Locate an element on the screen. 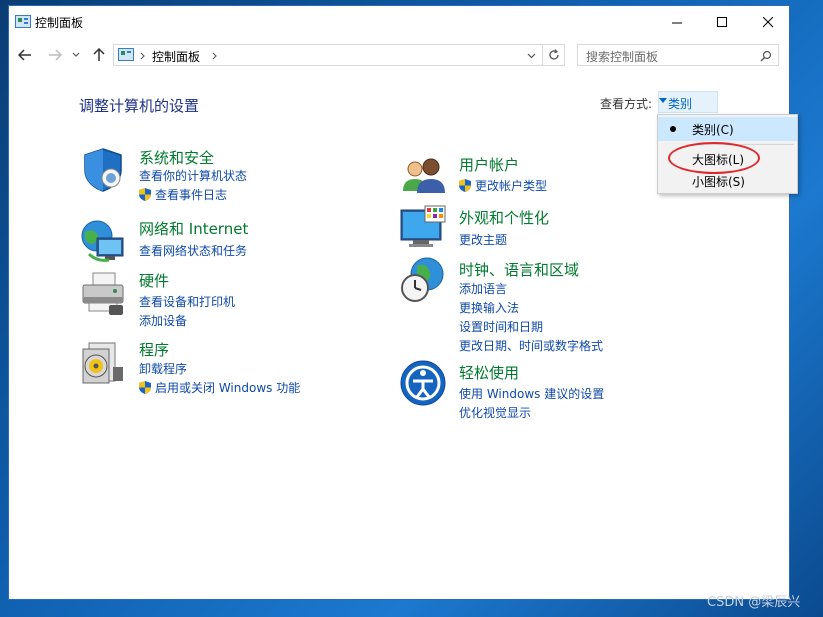 The height and width of the screenshot is (617, 823). shield-icon is located at coordinates (103, 170).